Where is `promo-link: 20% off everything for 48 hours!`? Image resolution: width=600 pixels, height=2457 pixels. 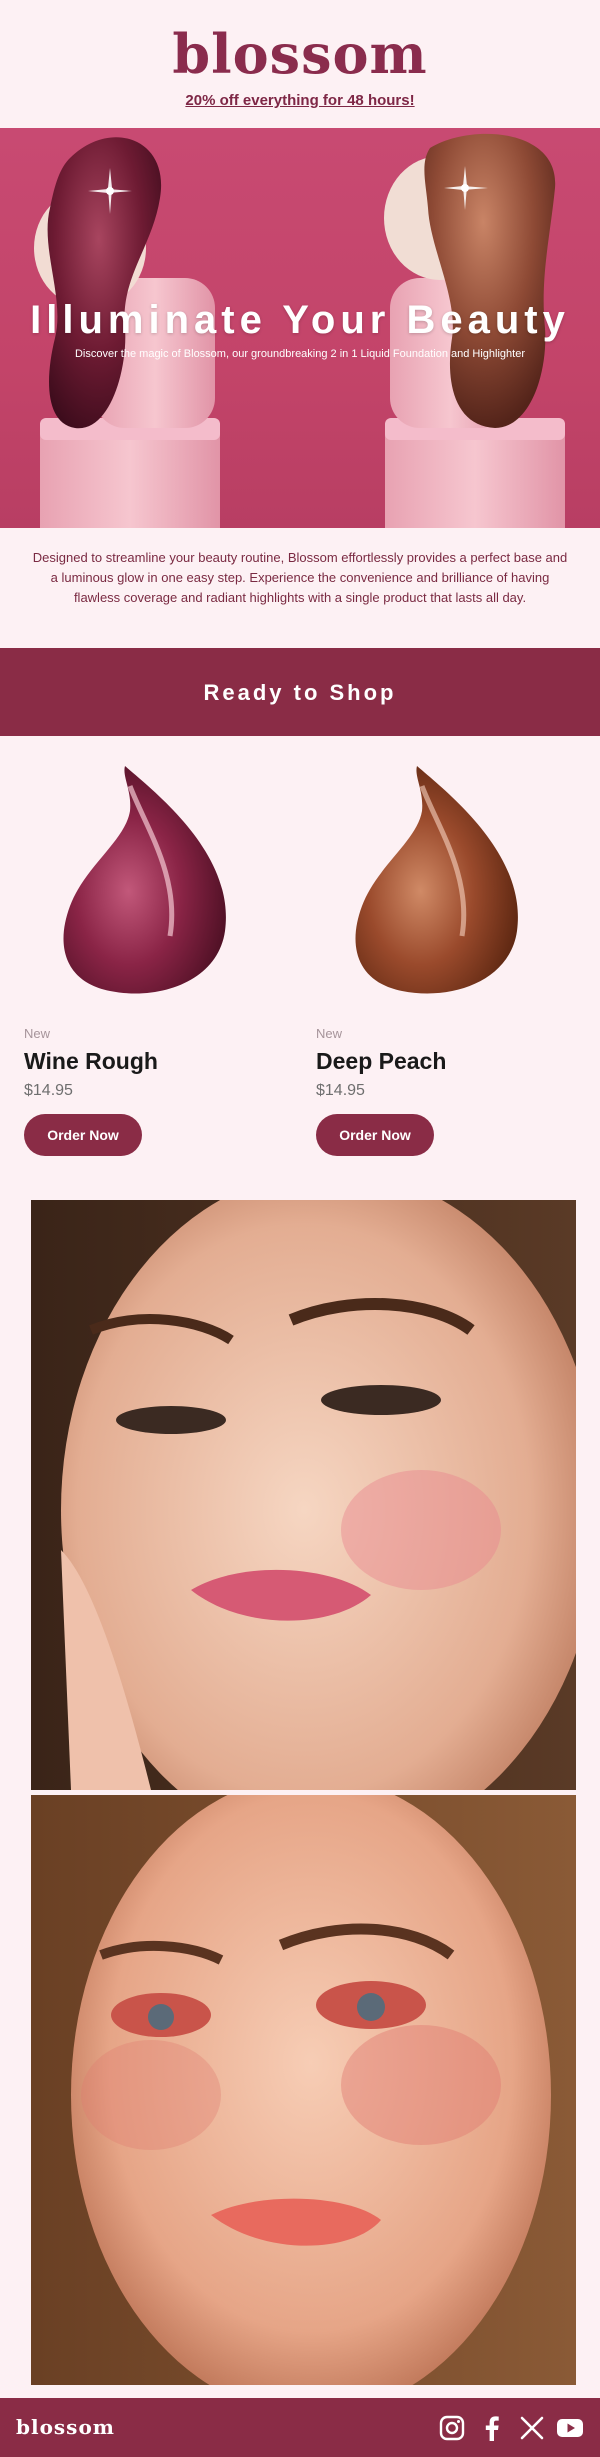 promo-link: 20% off everything for 48 hours! is located at coordinates (300, 100).